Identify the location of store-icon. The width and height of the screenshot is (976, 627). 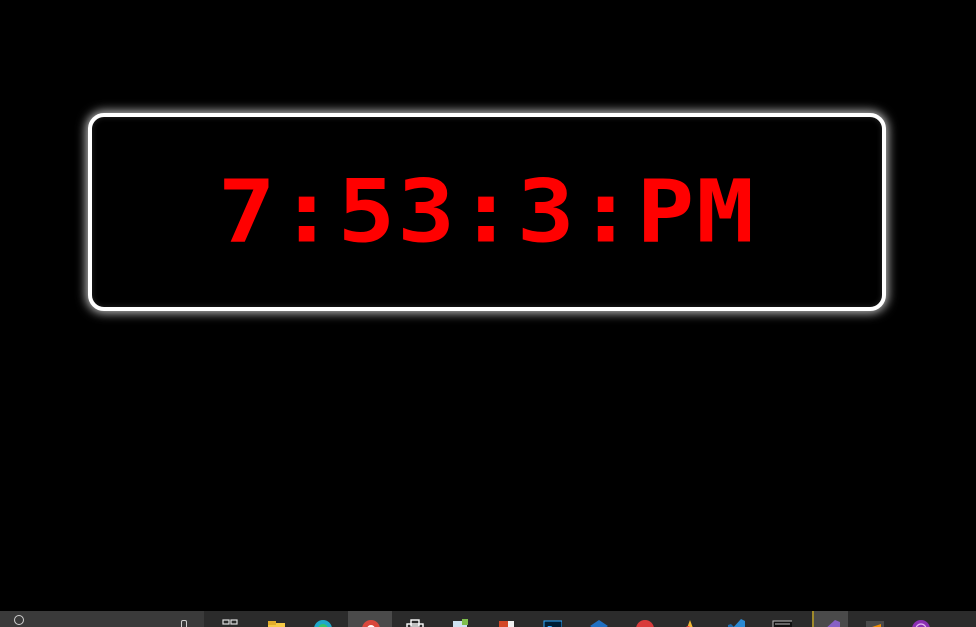
(414, 621).